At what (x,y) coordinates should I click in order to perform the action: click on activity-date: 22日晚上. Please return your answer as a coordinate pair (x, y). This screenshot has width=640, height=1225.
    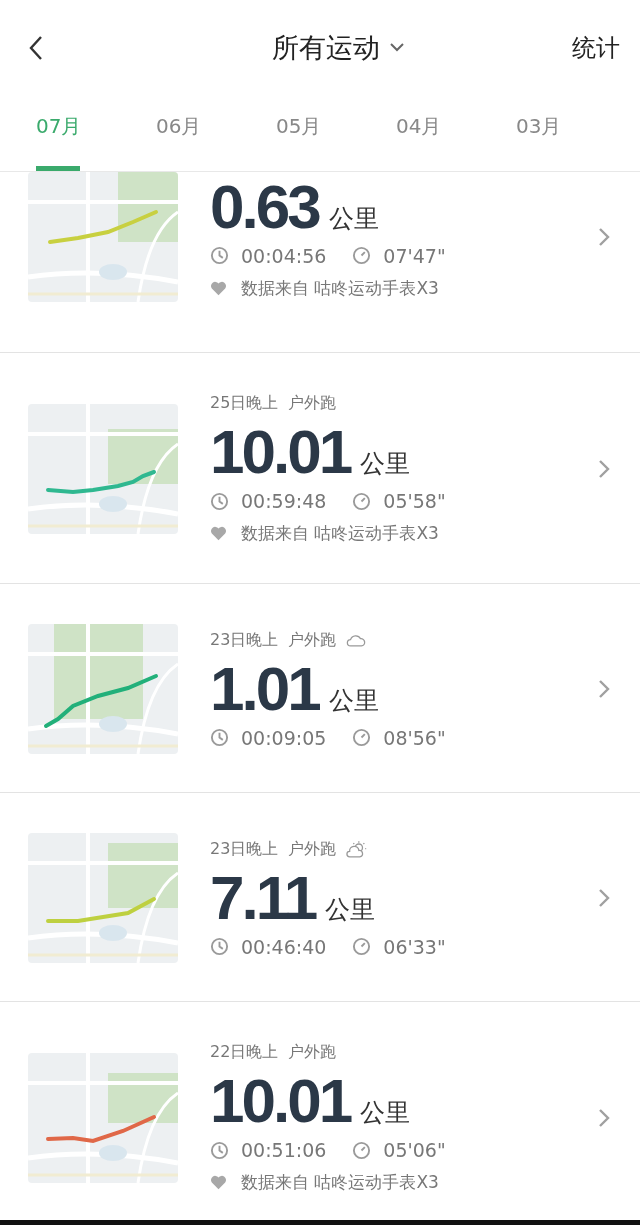
    Looking at the image, I should click on (244, 1052).